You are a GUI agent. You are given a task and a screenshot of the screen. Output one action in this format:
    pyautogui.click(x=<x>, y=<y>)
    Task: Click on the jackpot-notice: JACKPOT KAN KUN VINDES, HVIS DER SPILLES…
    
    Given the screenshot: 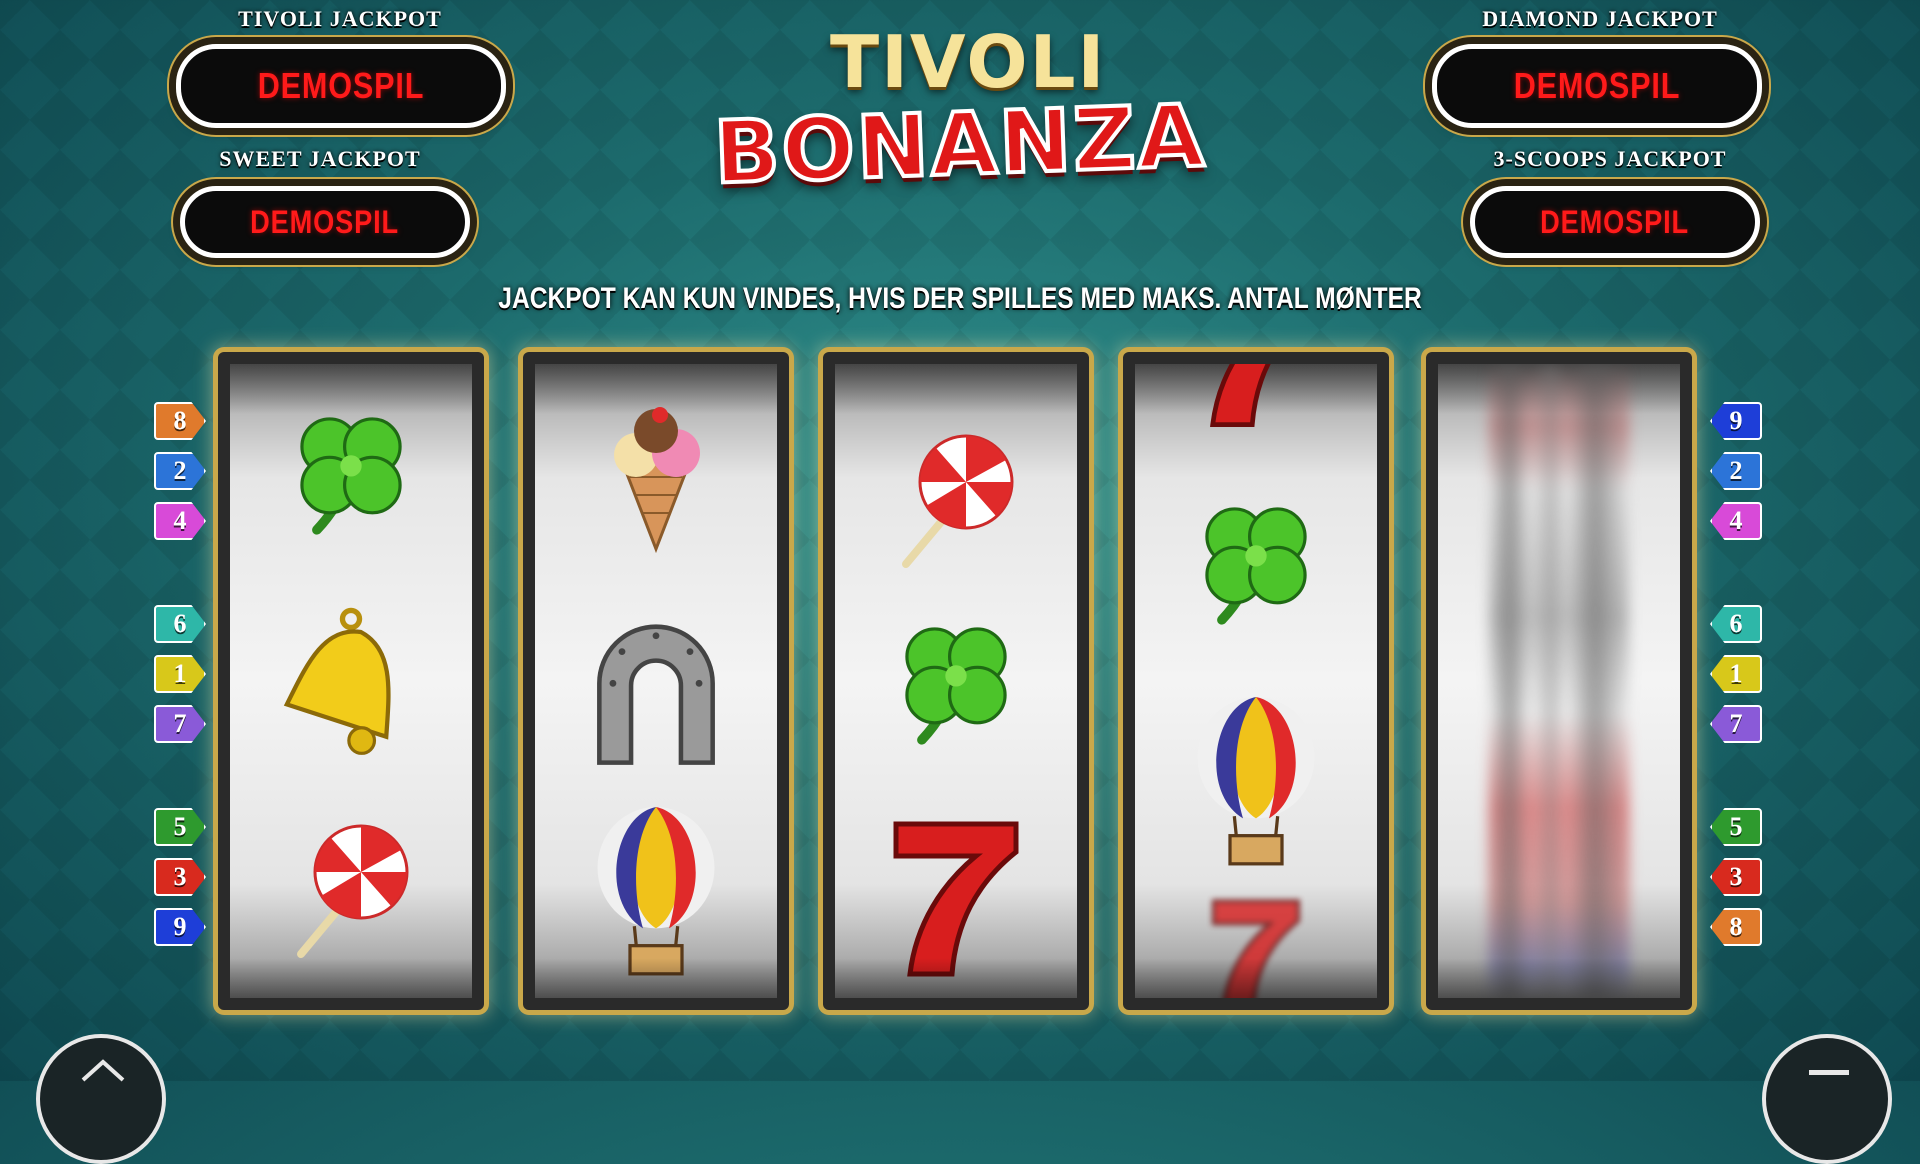 What is the action you would take?
    pyautogui.click(x=960, y=298)
    